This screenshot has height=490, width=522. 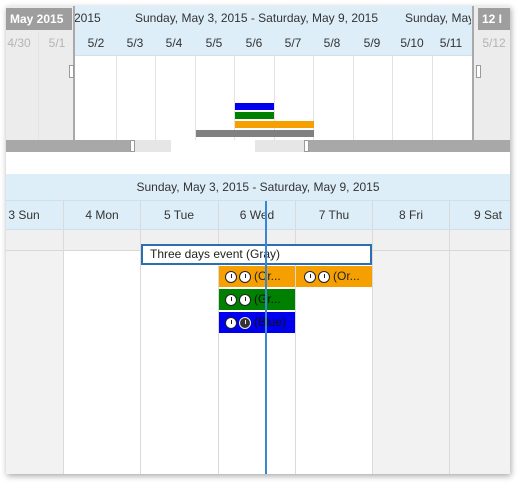 What do you see at coordinates (372, 43) in the screenshot?
I see `overview-day-5-9: 5/9` at bounding box center [372, 43].